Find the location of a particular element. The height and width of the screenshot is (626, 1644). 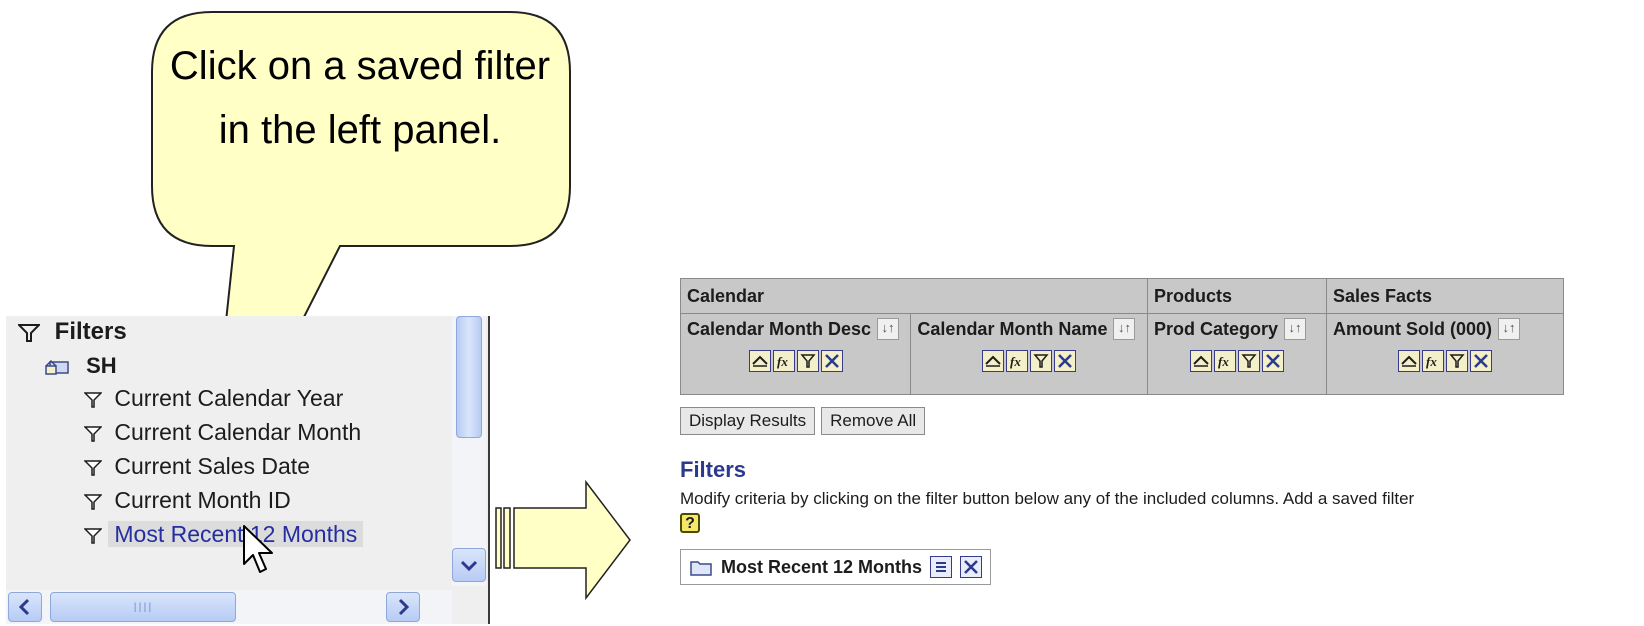

column-calendar-month-desc: Calendar Month Desc ↓↑ fx is located at coordinates (796, 354).